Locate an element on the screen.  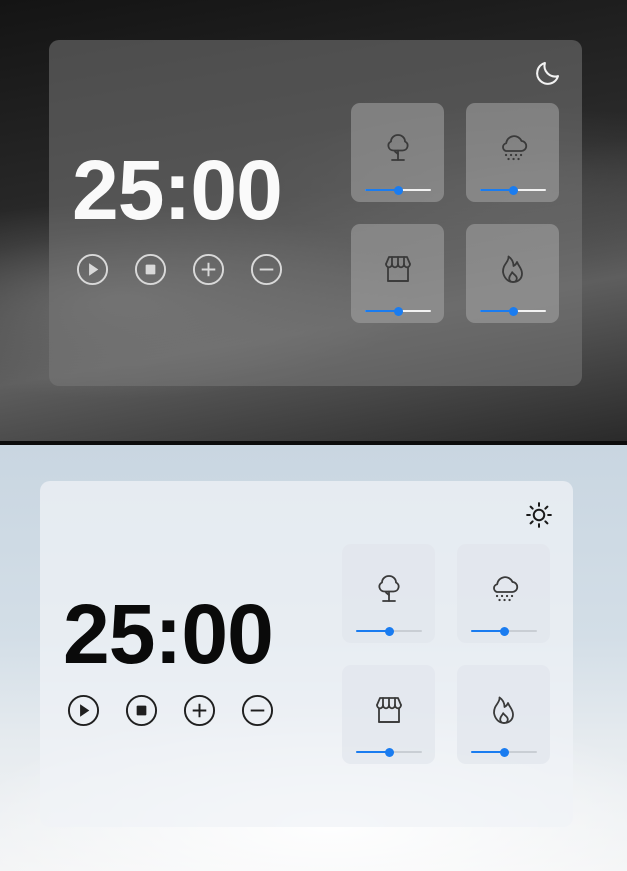
sun-icon is located at coordinates (539, 515).